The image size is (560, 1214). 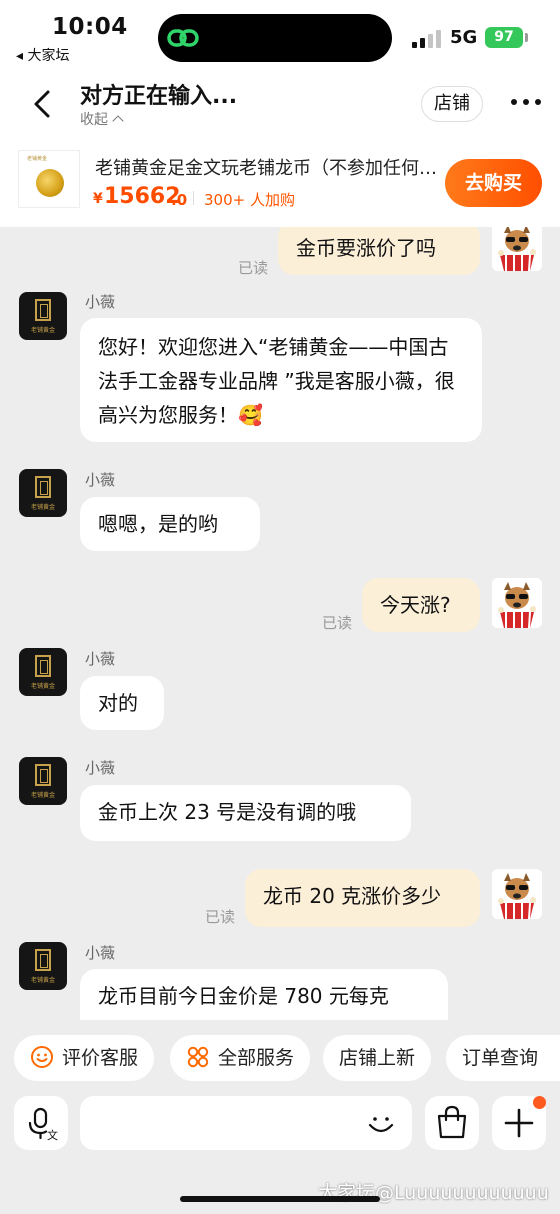 I want to click on voice-input-button: 文, so click(x=41, y=1123).